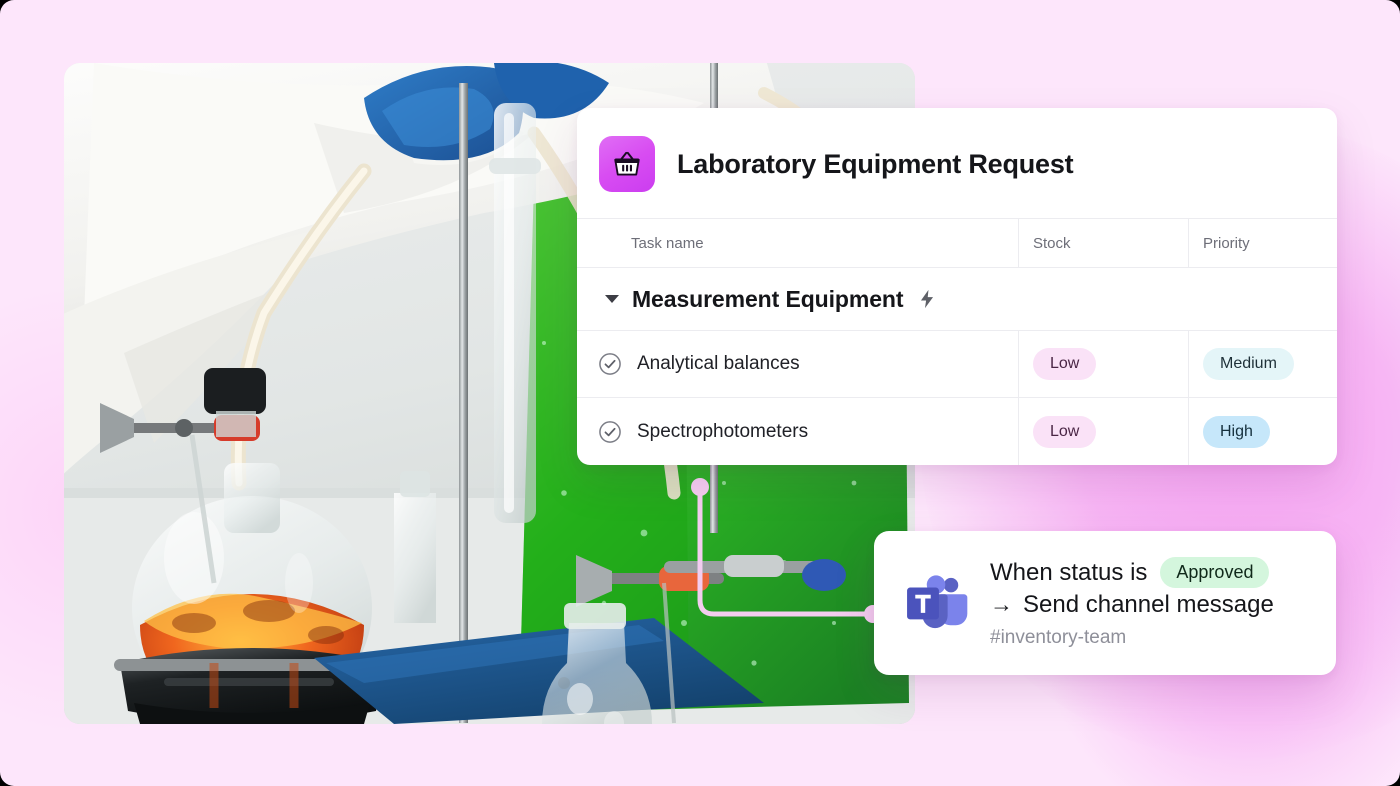 The height and width of the screenshot is (786, 1400). I want to click on column-header-task-name: Task name, so click(797, 243).